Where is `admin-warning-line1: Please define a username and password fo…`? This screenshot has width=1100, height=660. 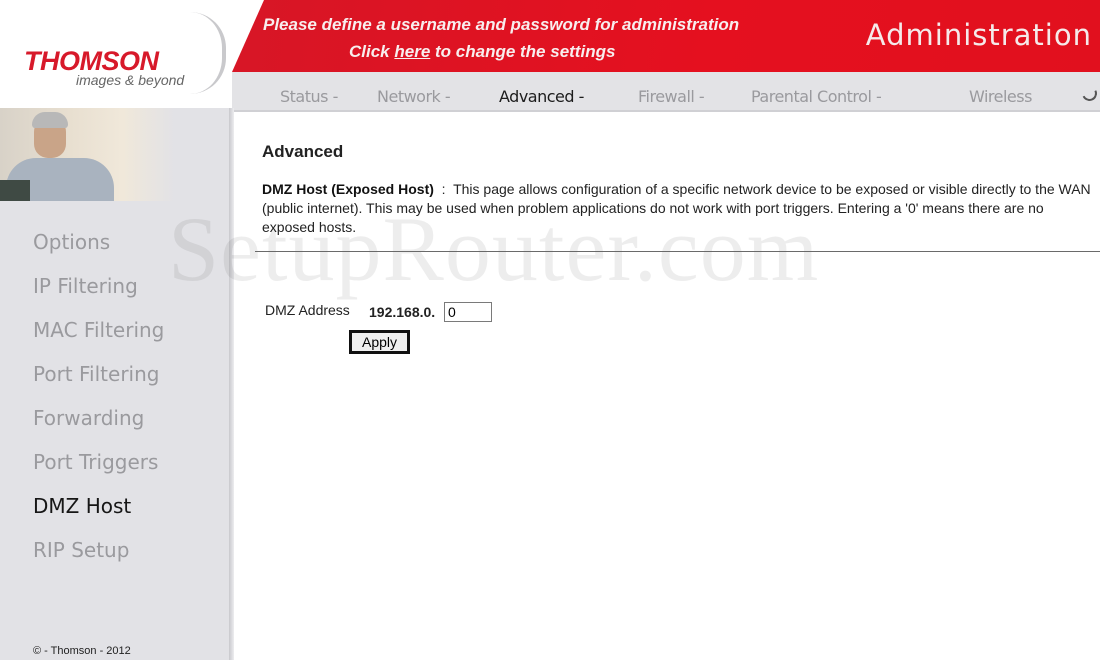 admin-warning-line1: Please define a username and password fo… is located at coordinates (501, 24).